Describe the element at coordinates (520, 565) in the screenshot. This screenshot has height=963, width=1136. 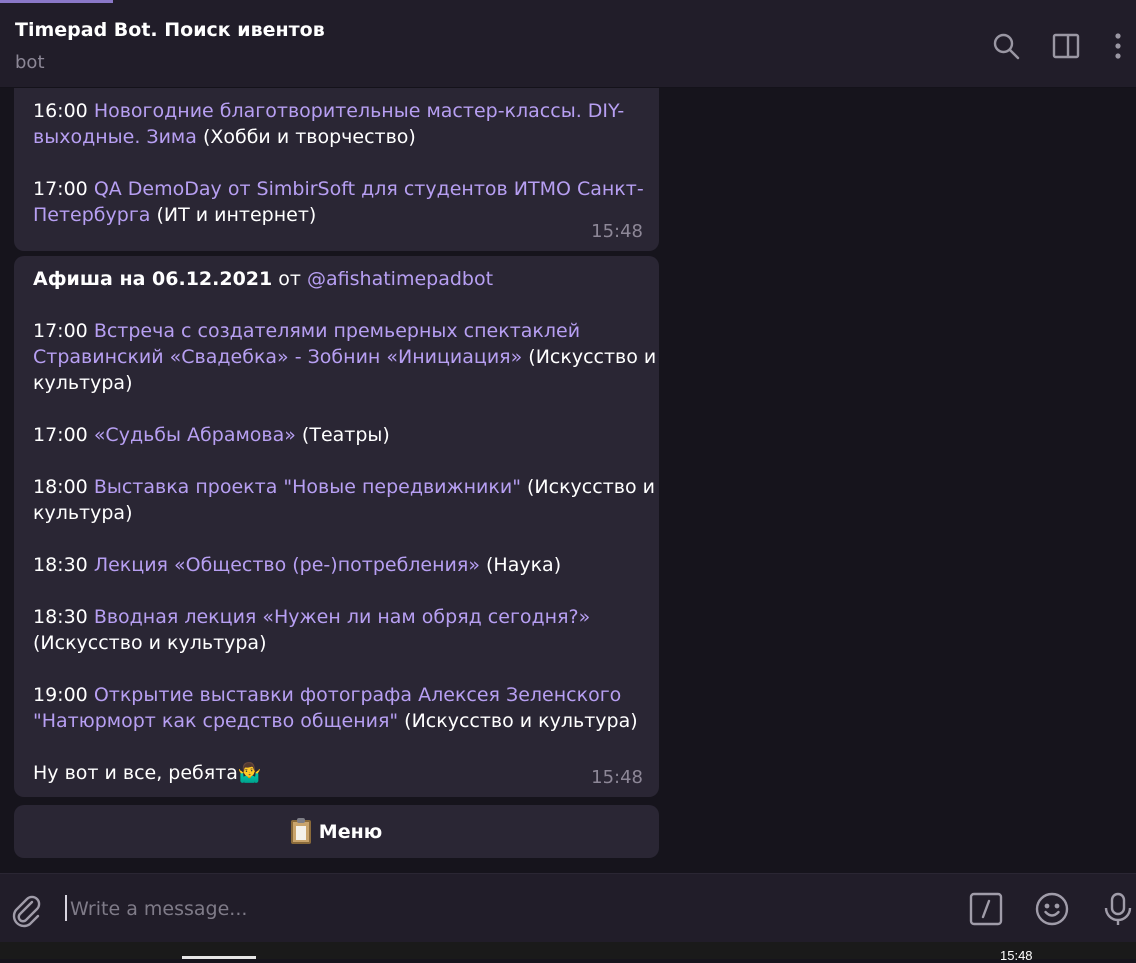
I see `event-category: (Наука)` at that location.